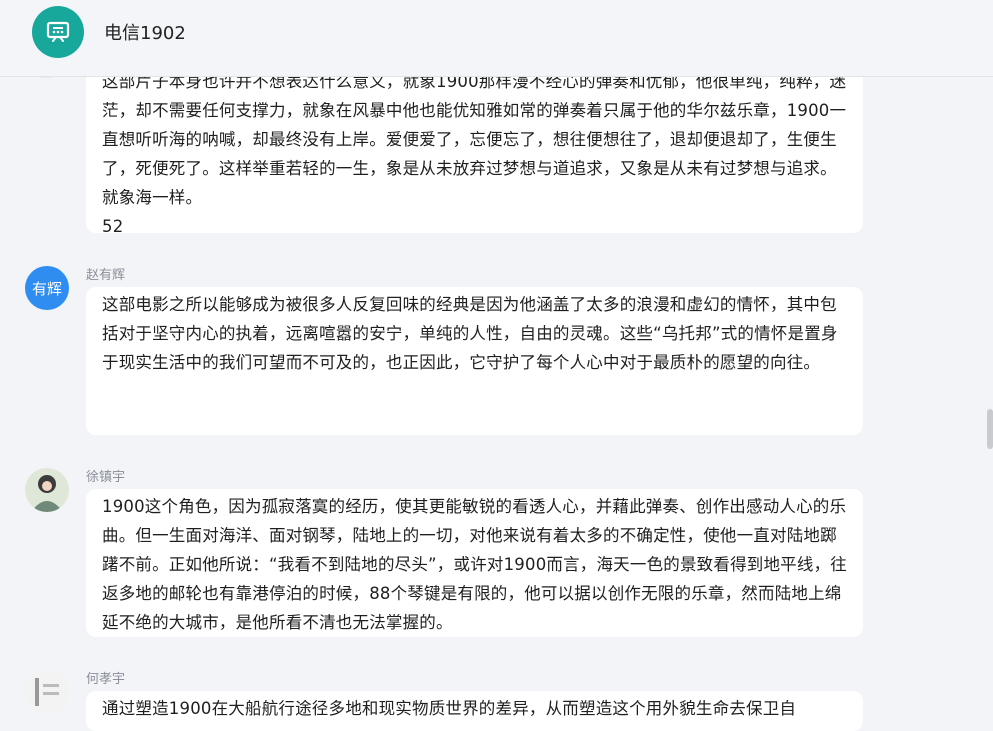 This screenshot has height=731, width=993. I want to click on scrollbar-thumb, so click(990, 429).